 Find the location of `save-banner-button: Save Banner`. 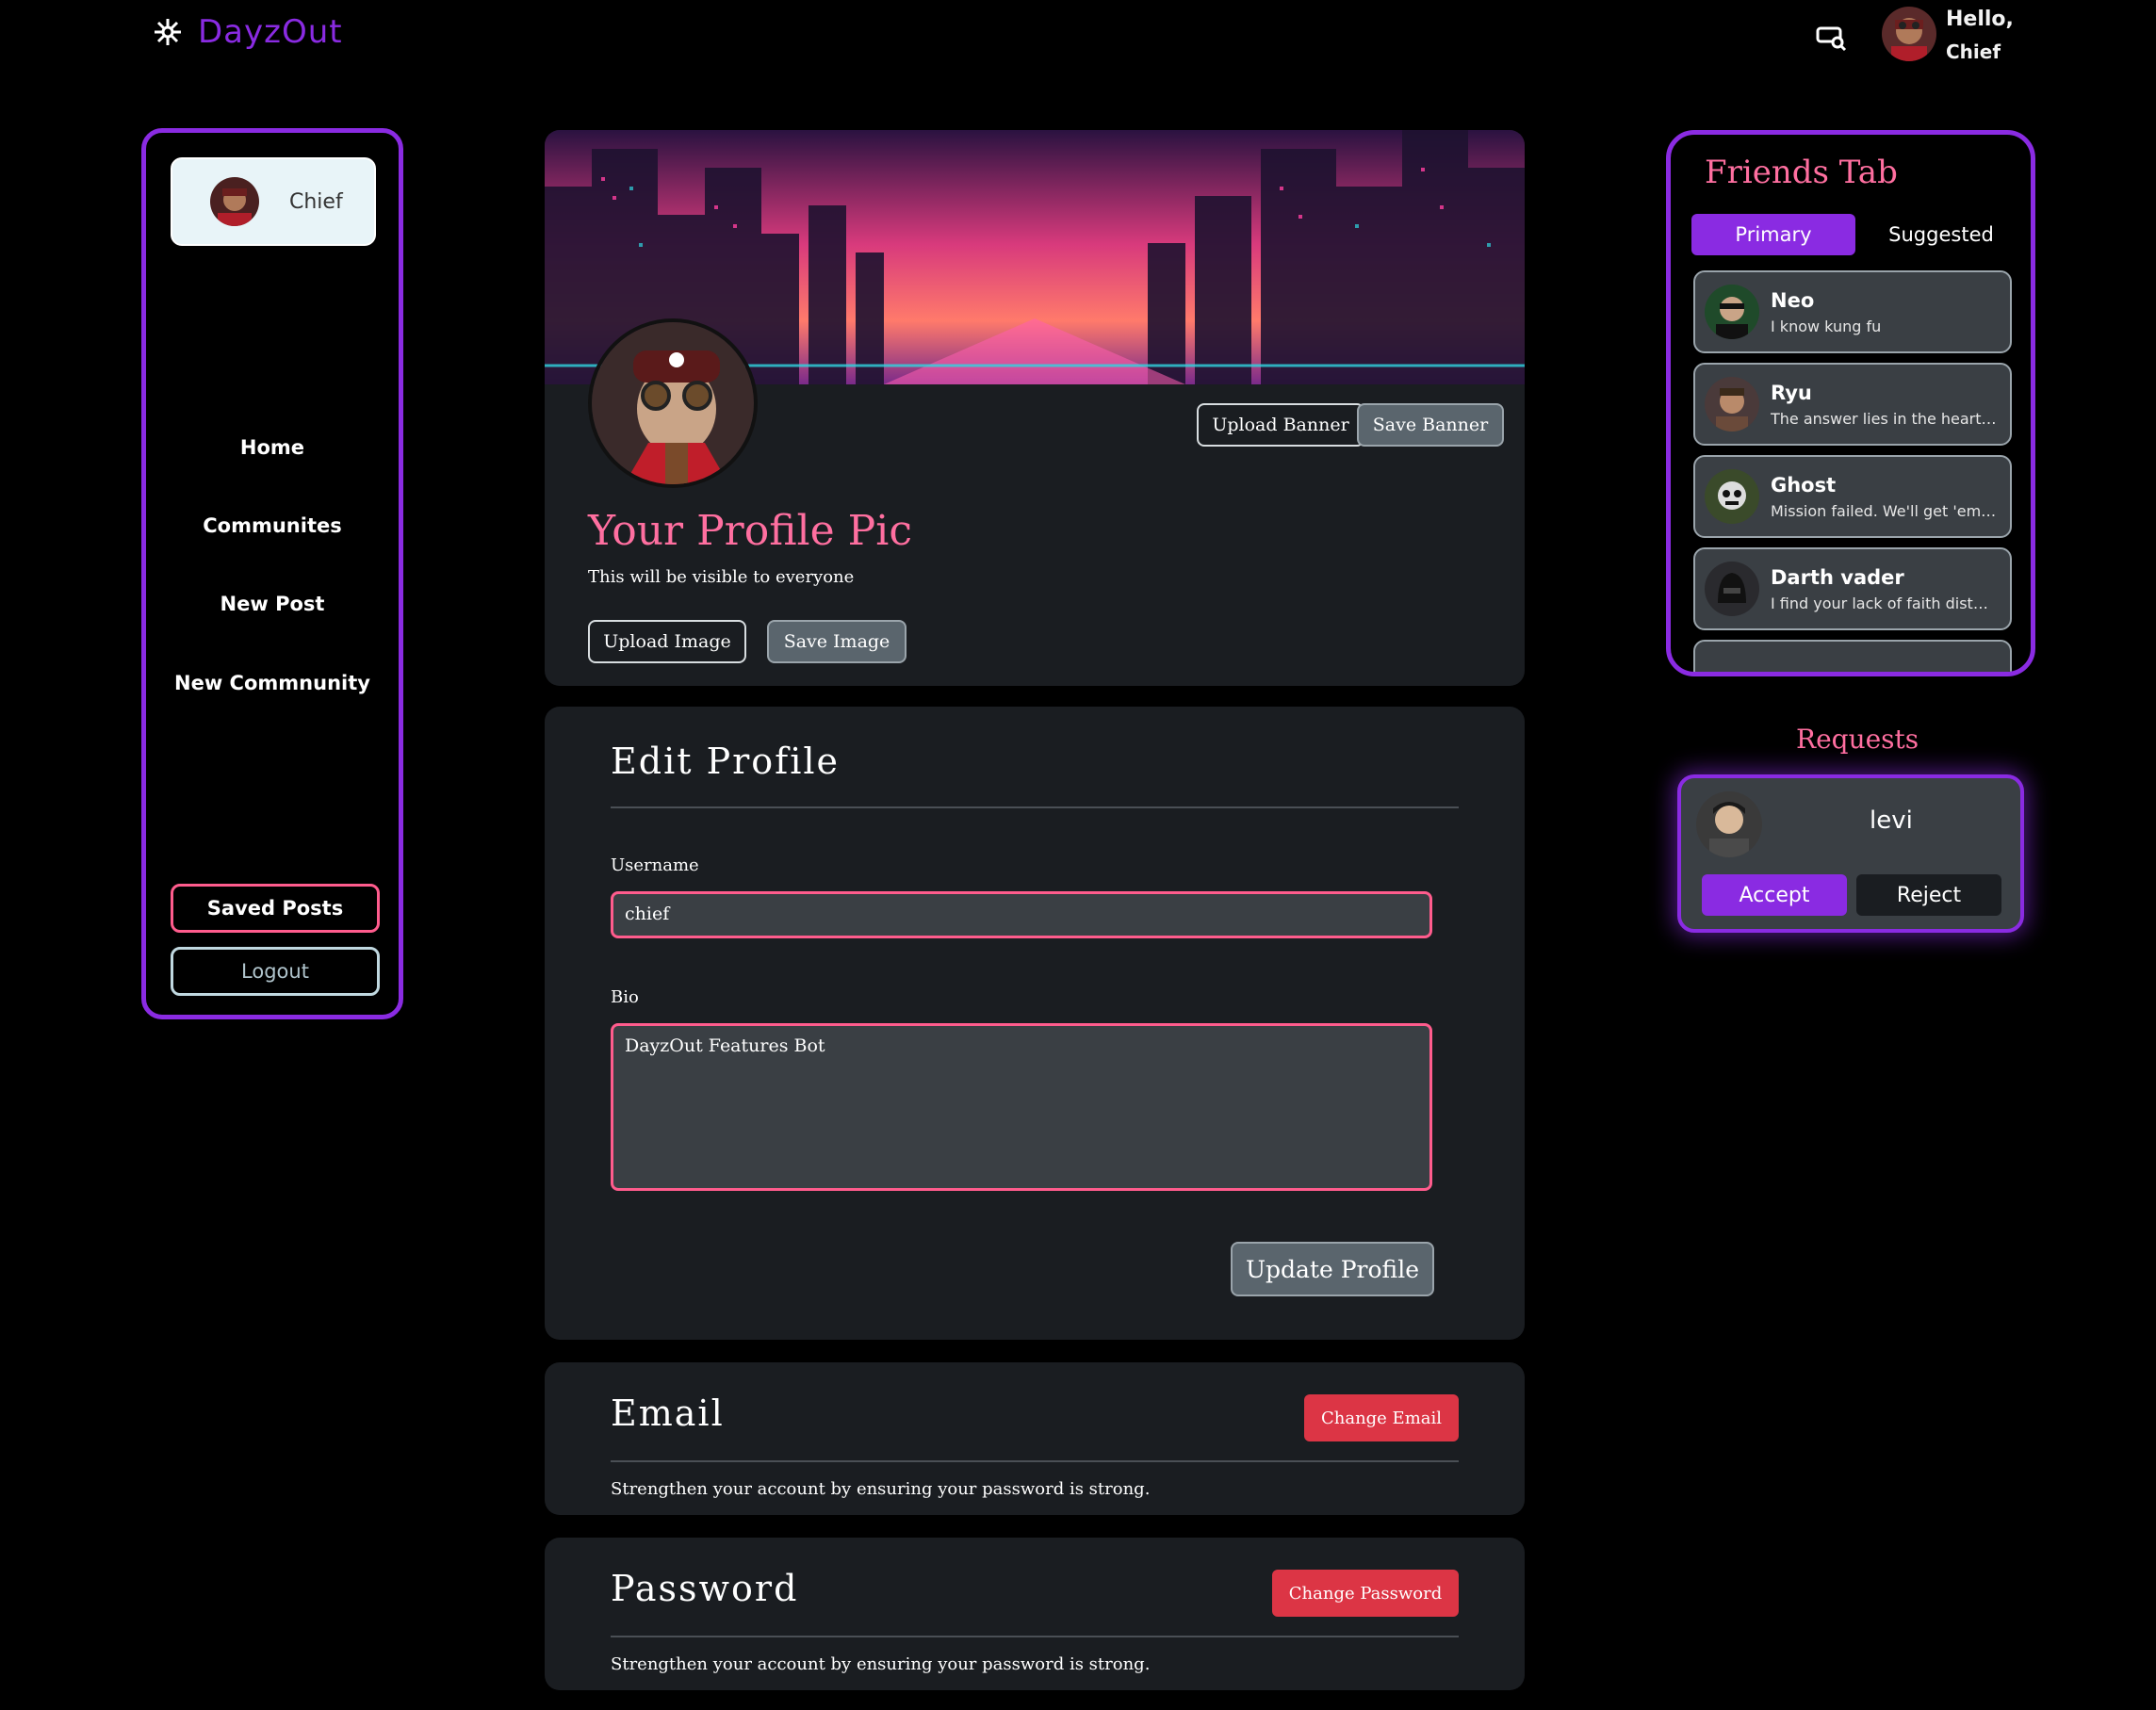

save-banner-button: Save Banner is located at coordinates (1431, 425).